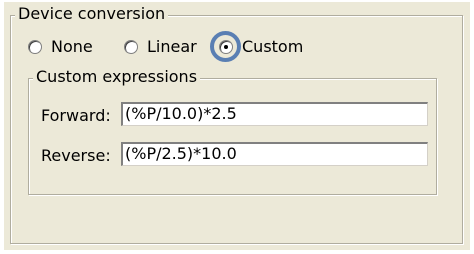  What do you see at coordinates (72, 47) in the screenshot?
I see `radio-none-label: None` at bounding box center [72, 47].